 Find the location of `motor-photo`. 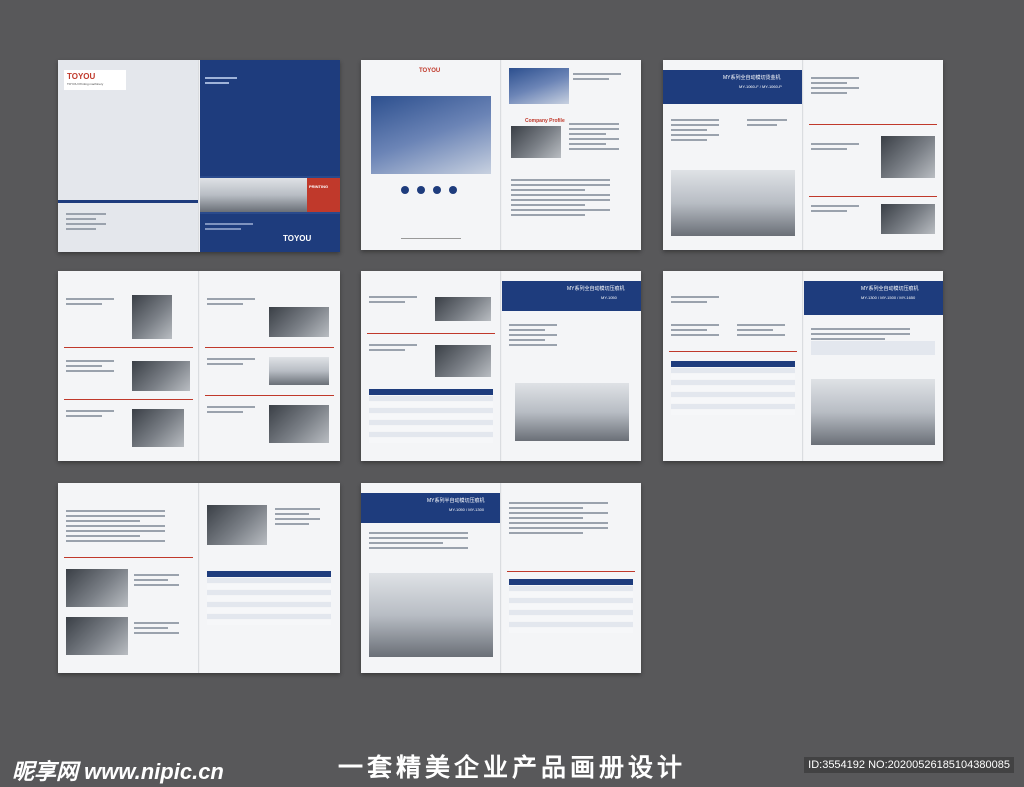

motor-photo is located at coordinates (908, 157).